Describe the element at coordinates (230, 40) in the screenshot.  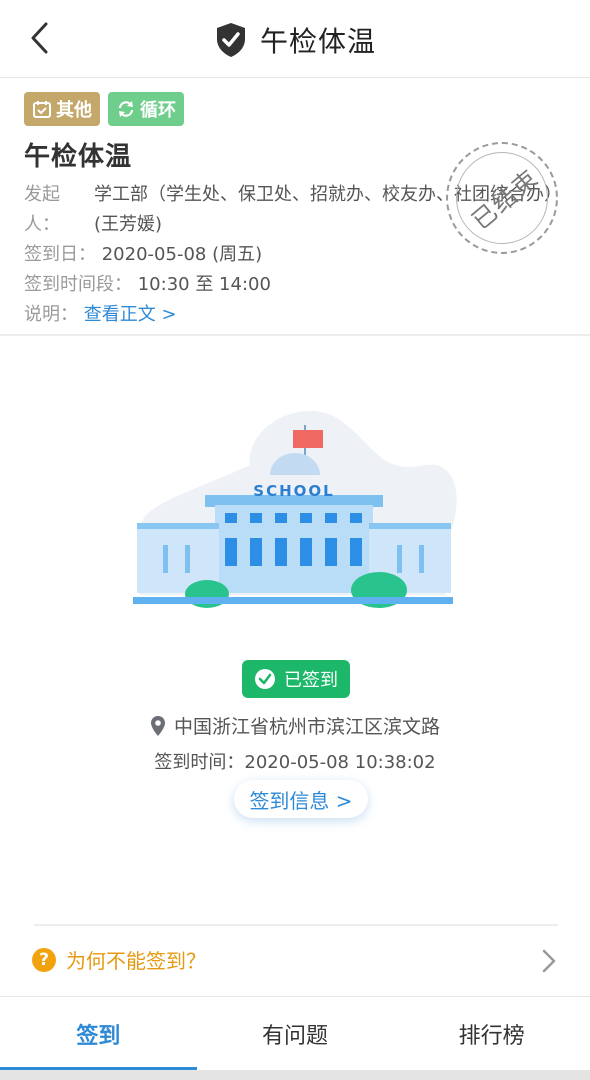
I see `shield-check-icon` at that location.